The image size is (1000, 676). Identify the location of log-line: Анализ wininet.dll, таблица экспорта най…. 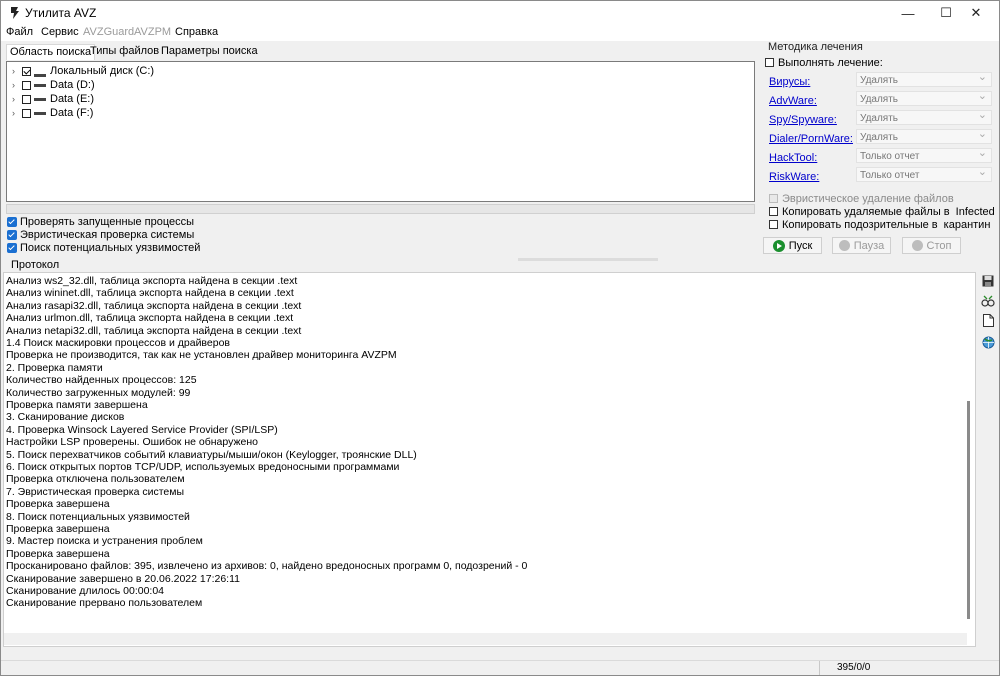
(150, 293).